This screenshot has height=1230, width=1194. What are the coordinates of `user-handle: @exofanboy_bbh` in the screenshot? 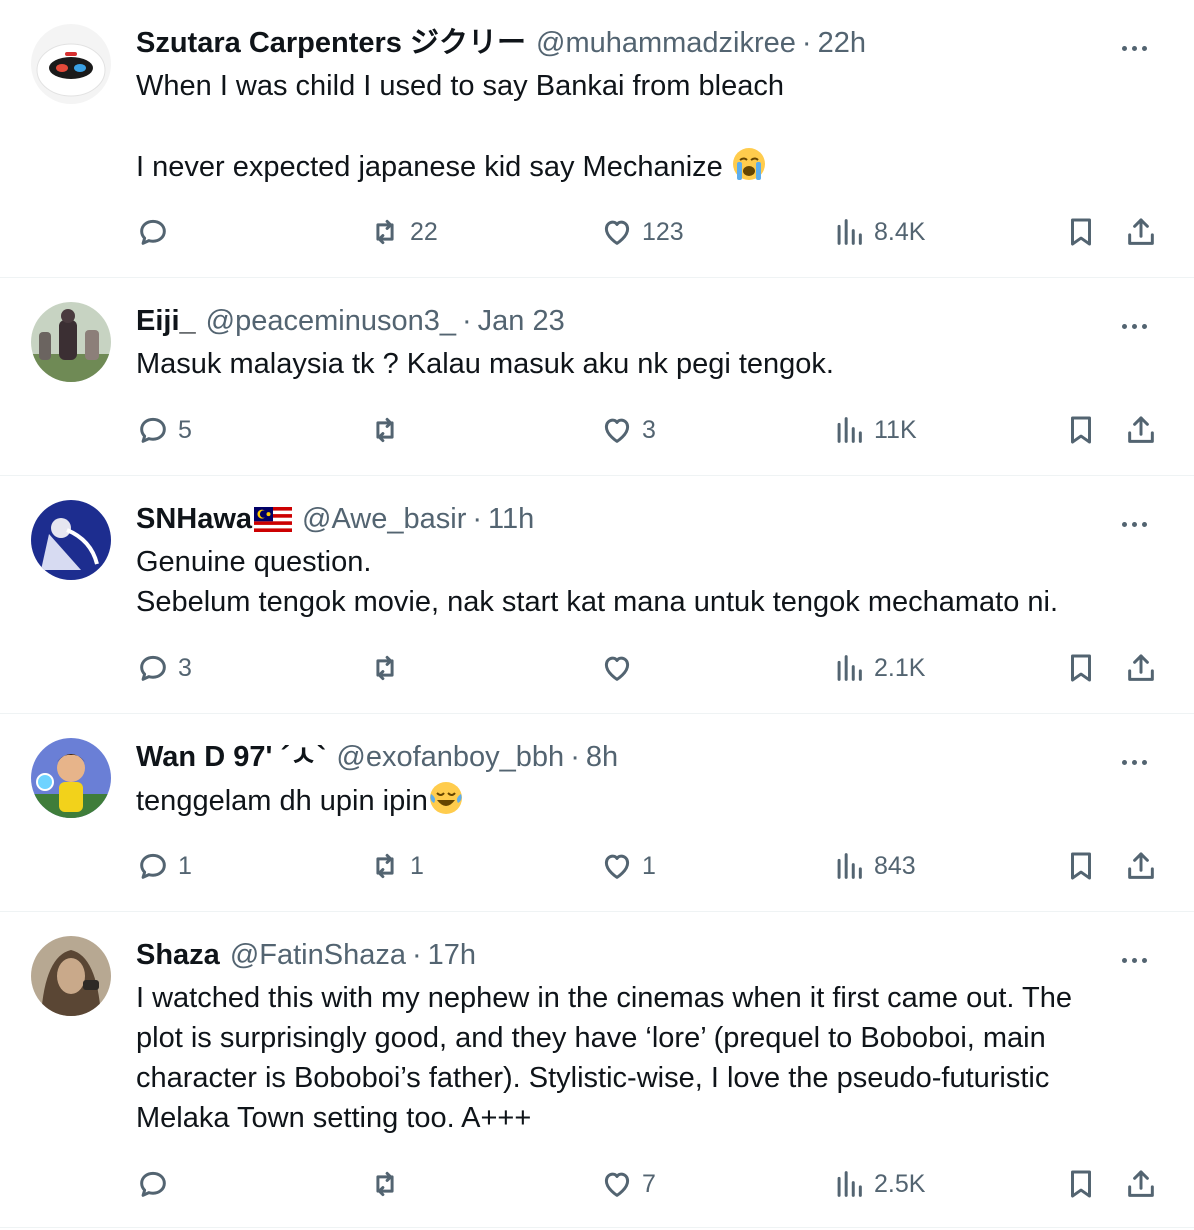 It's located at (450, 757).